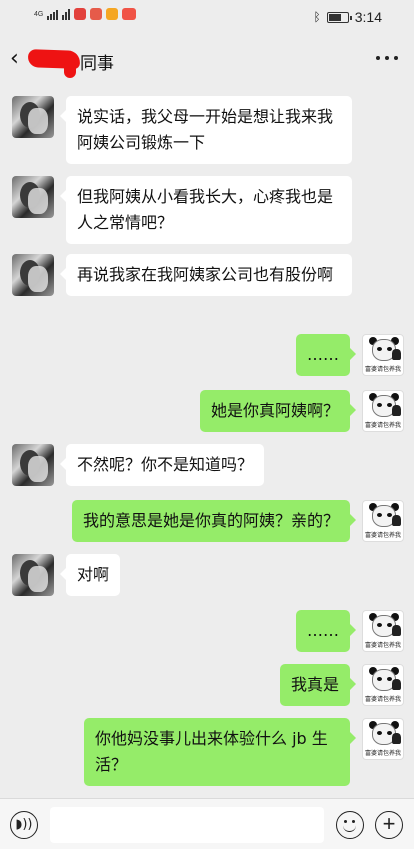  Describe the element at coordinates (207, 18) in the screenshot. I see `status-bar: 4G ᛒ 3:14` at that location.